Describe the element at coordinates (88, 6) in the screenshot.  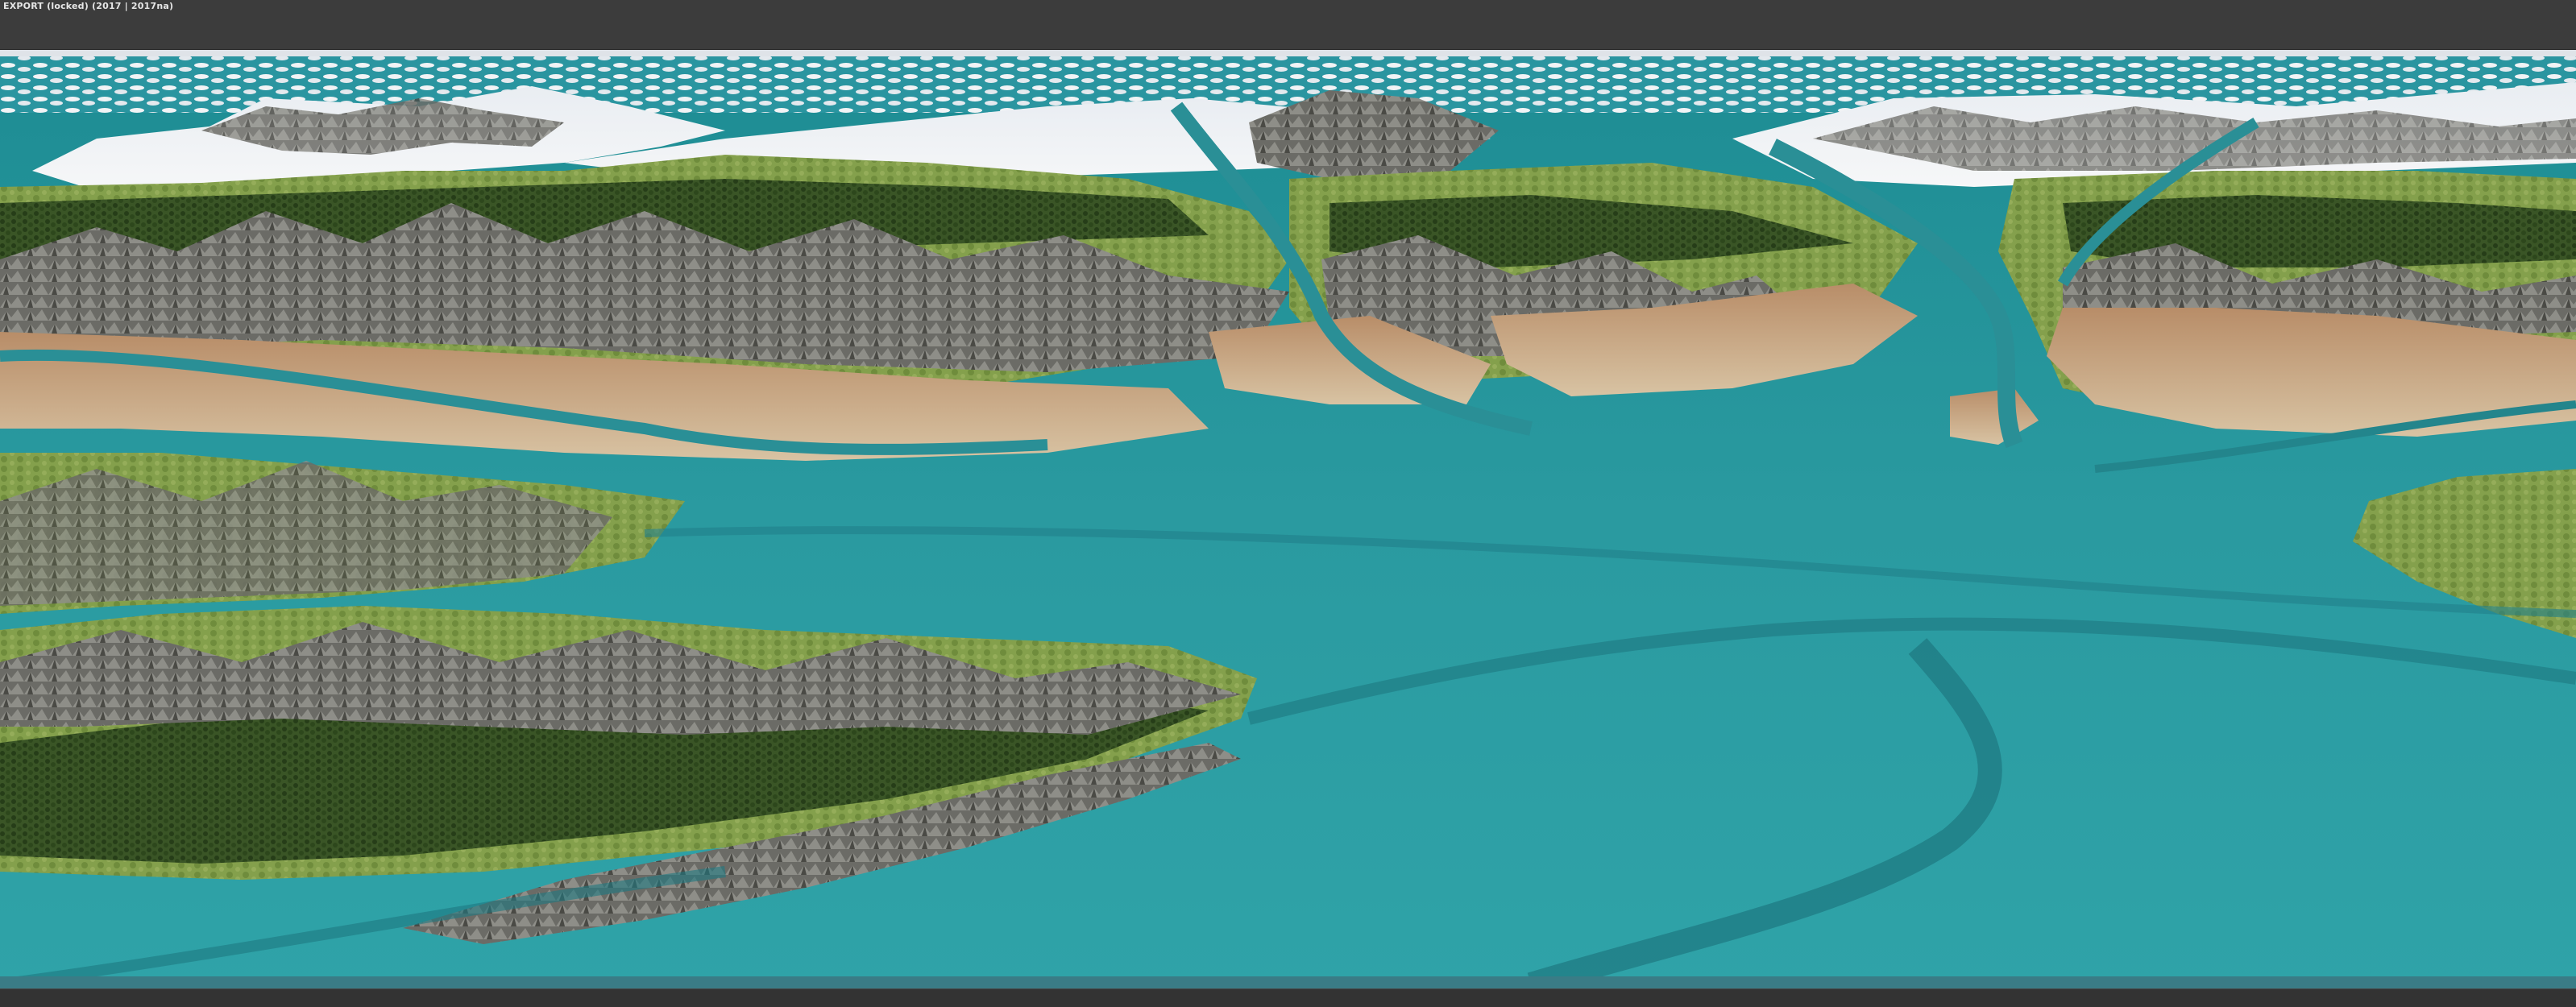
I see `window-title: EXPORT (locked) (2017 | 2017na)` at that location.